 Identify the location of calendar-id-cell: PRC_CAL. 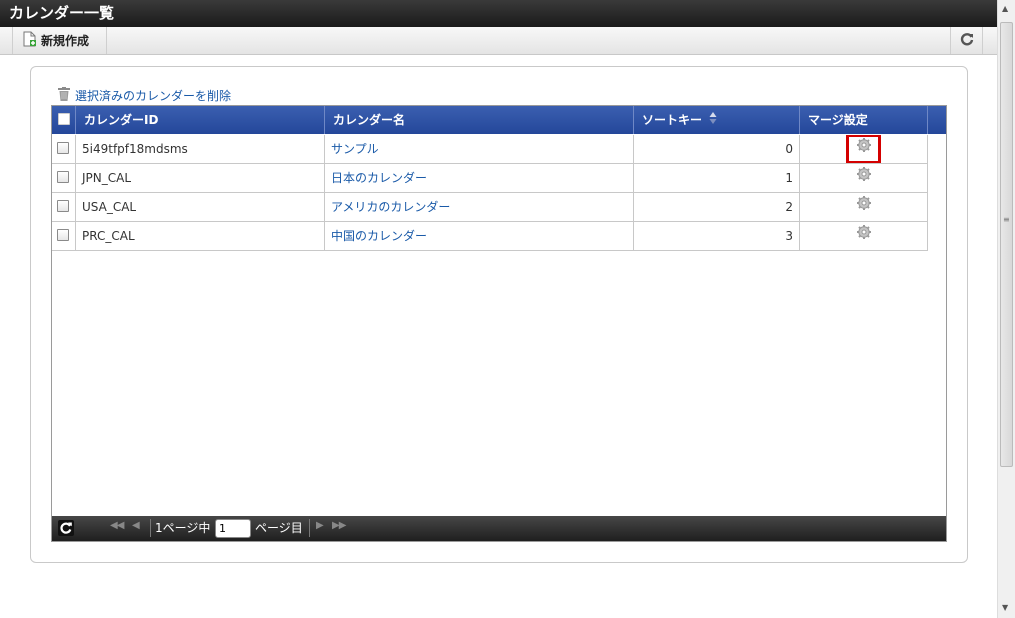
(200, 236).